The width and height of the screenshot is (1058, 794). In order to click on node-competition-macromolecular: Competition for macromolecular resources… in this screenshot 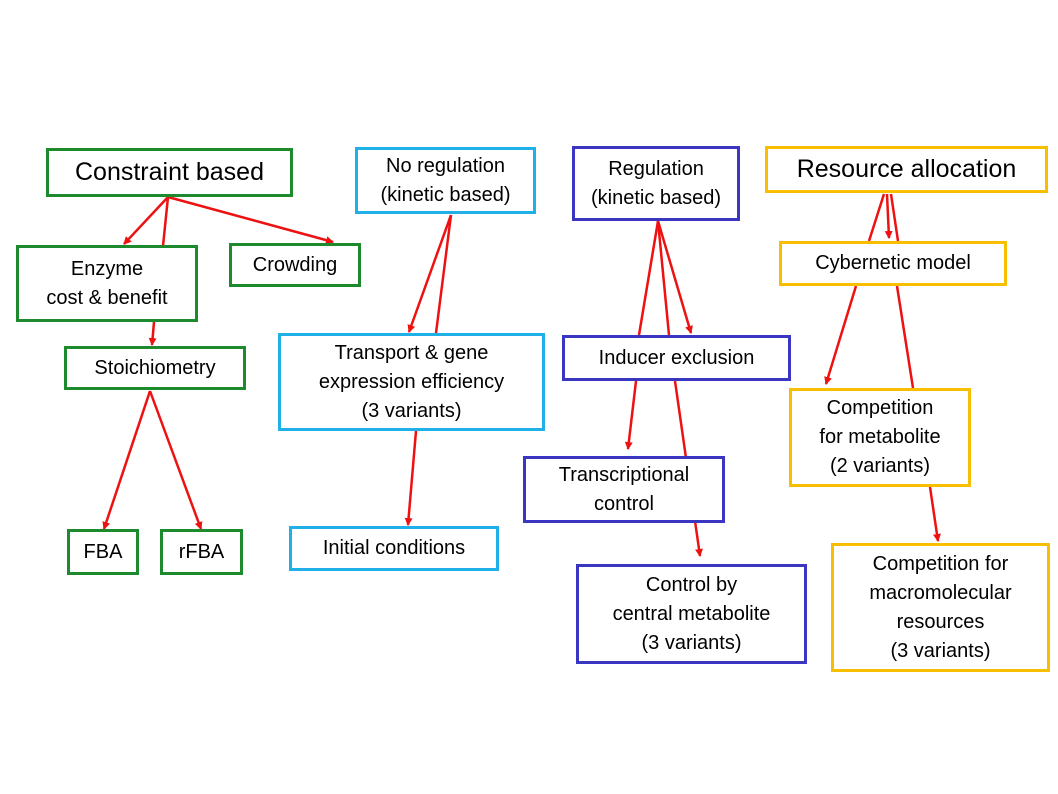, I will do `click(940, 607)`.